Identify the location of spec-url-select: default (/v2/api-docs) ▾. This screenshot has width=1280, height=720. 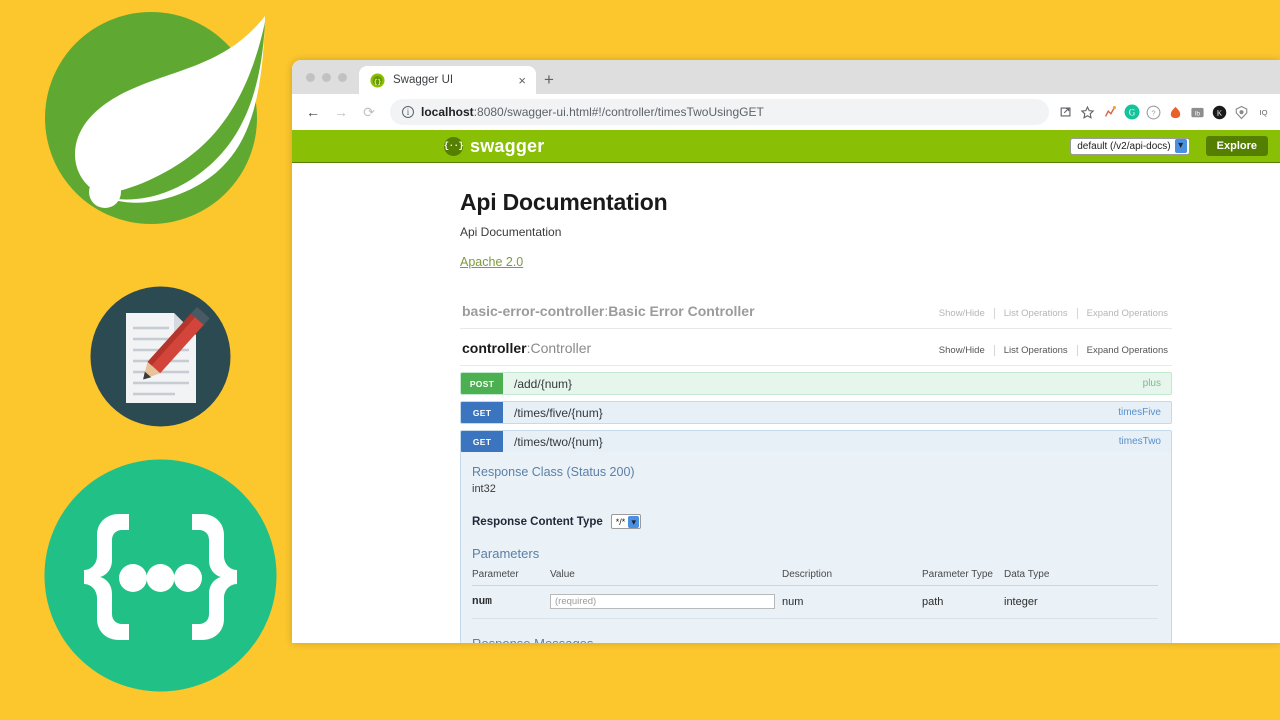
(1130, 146).